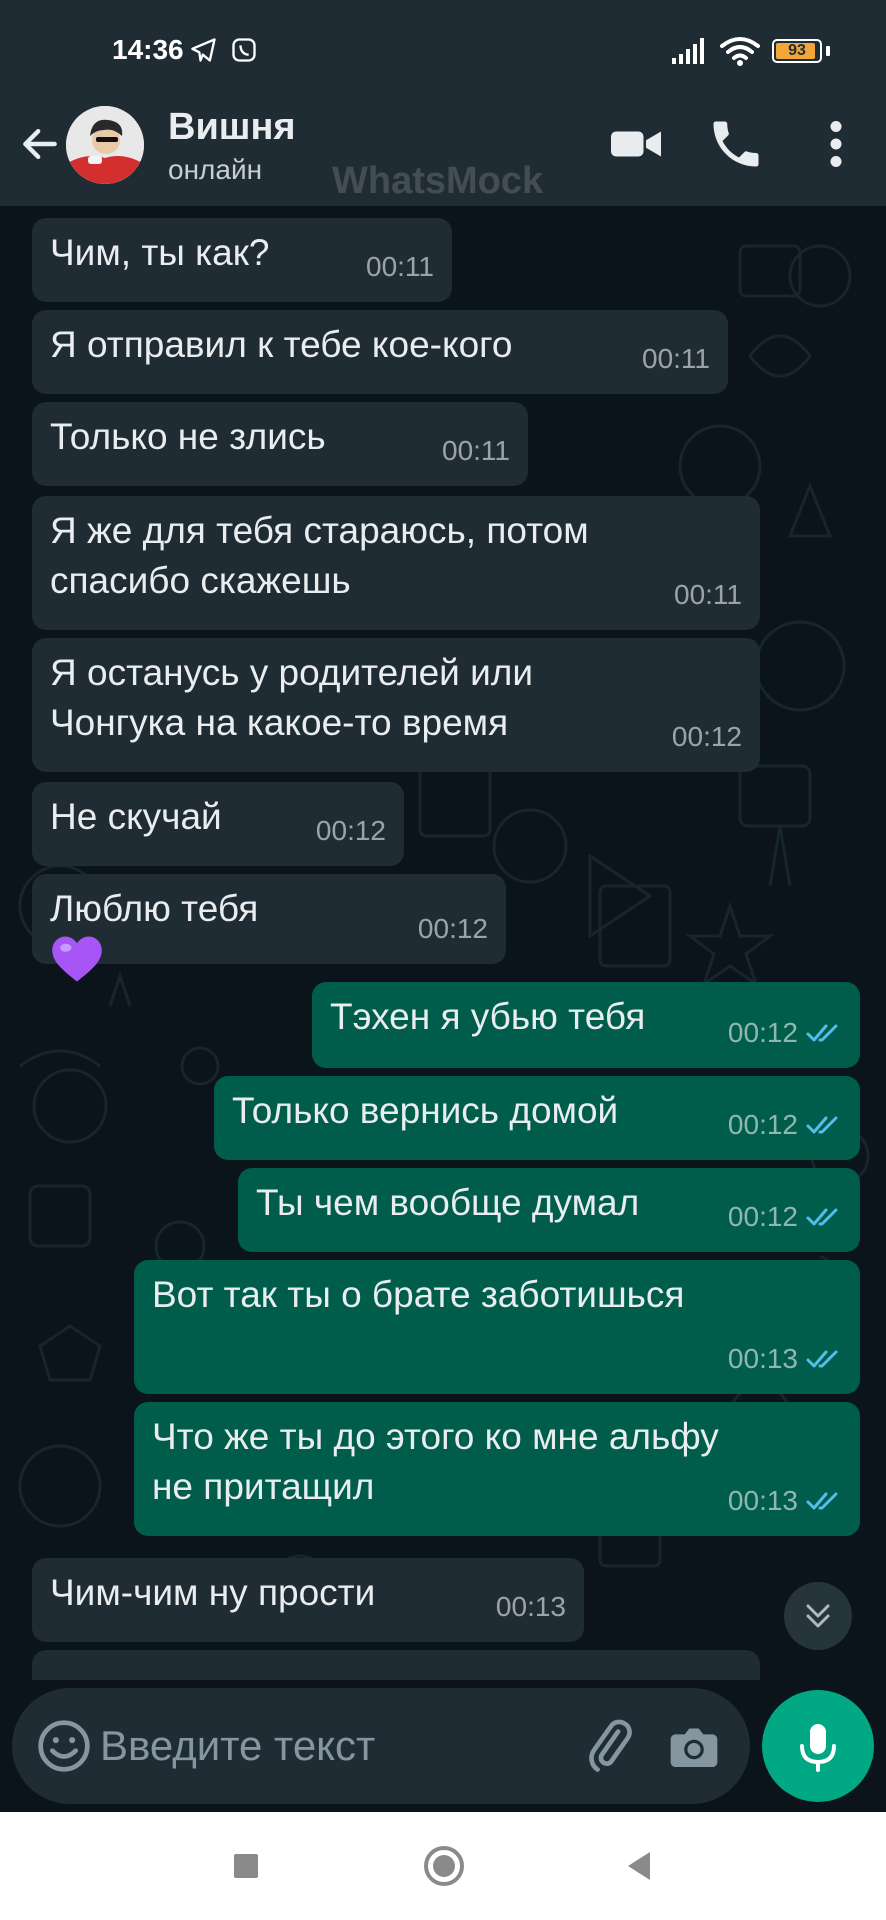  I want to click on message-incoming: Чим-чим ну прости 00:13, so click(308, 1600).